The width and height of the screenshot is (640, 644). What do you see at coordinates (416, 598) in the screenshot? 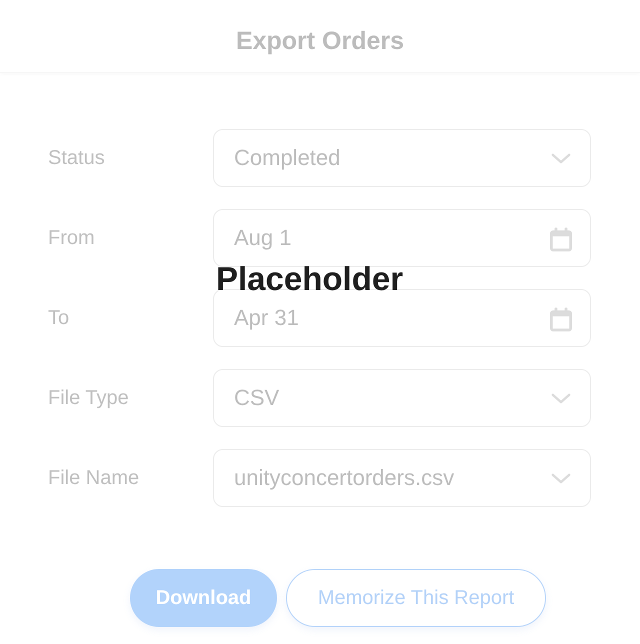
I see `outline-button: Memorize This Report` at bounding box center [416, 598].